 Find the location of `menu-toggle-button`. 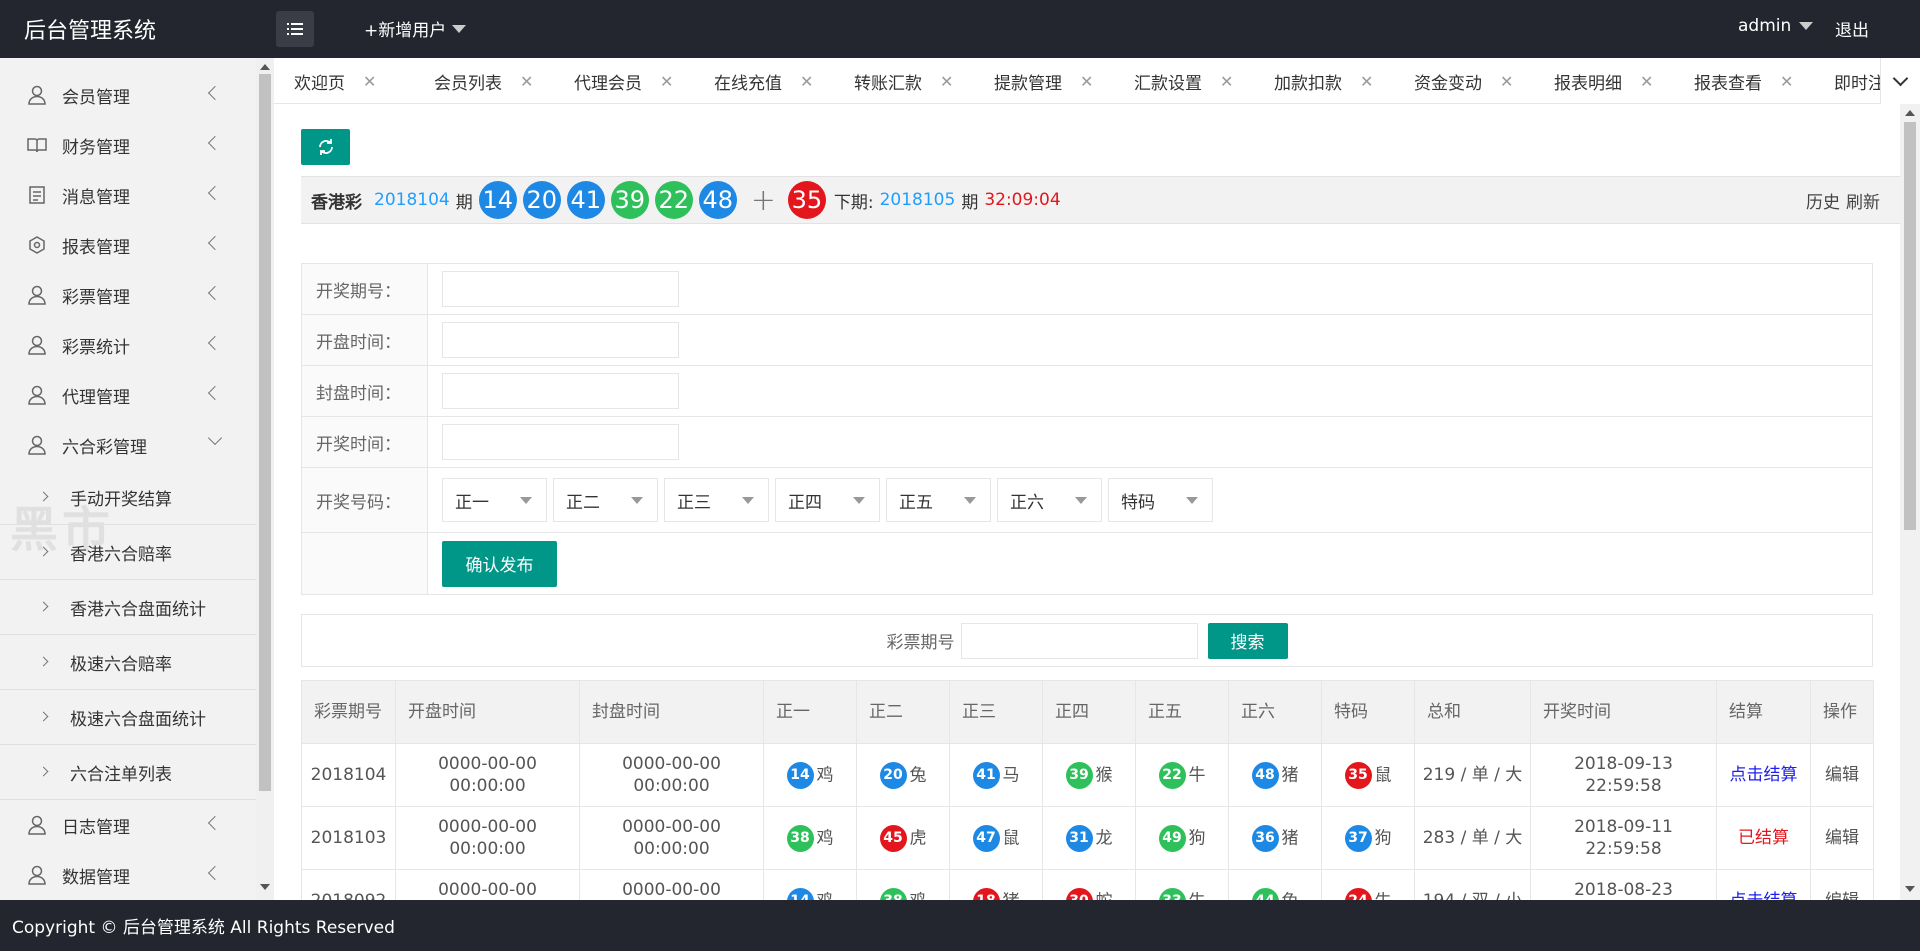

menu-toggle-button is located at coordinates (295, 29).